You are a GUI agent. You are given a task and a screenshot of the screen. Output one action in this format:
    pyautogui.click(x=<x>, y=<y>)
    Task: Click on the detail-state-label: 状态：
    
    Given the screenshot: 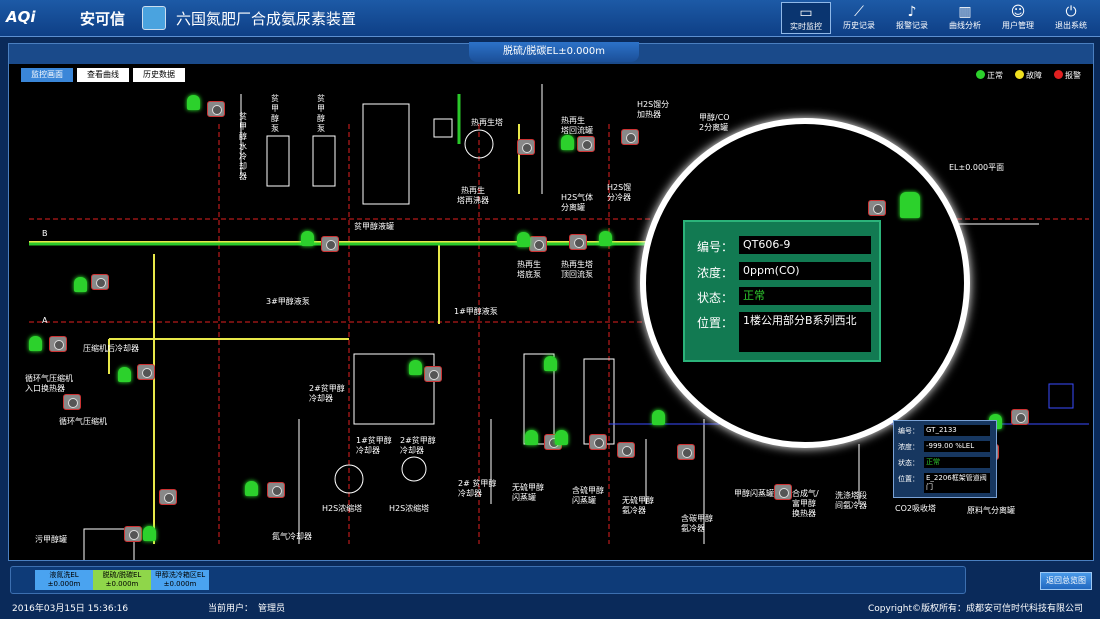 What is the action you would take?
    pyautogui.click(x=715, y=298)
    